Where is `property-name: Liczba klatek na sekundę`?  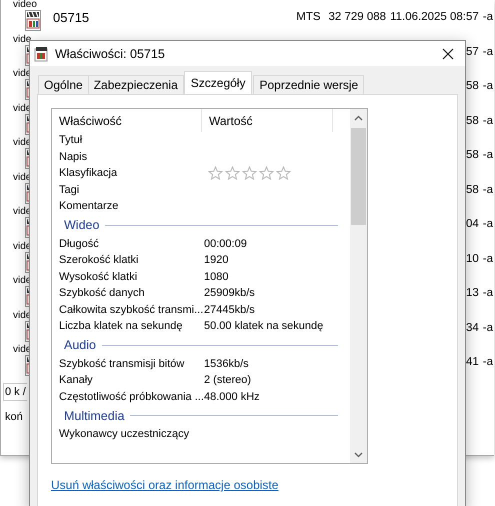 property-name: Liczba klatek na sekundę is located at coordinates (121, 326).